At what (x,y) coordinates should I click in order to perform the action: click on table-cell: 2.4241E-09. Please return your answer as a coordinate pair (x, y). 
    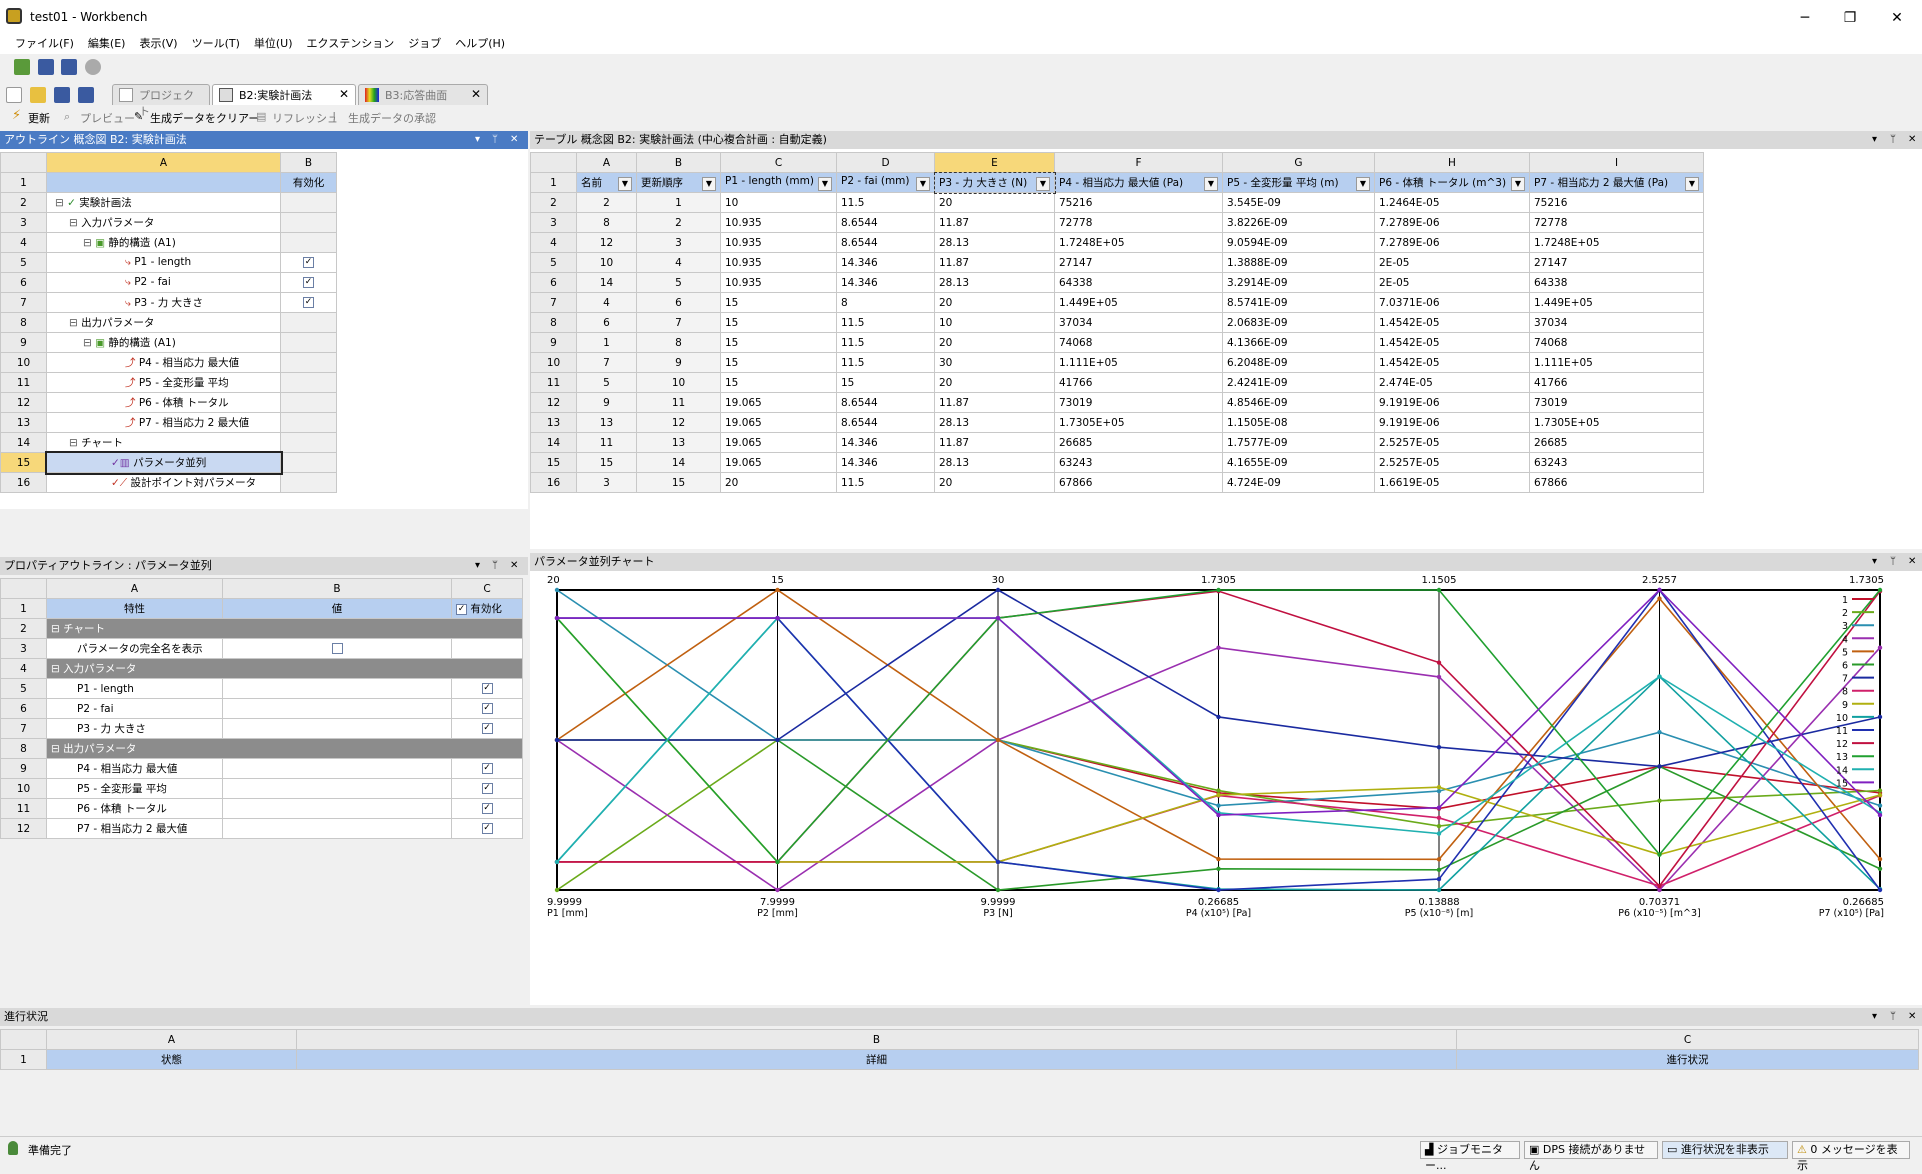
    Looking at the image, I should click on (1298, 382).